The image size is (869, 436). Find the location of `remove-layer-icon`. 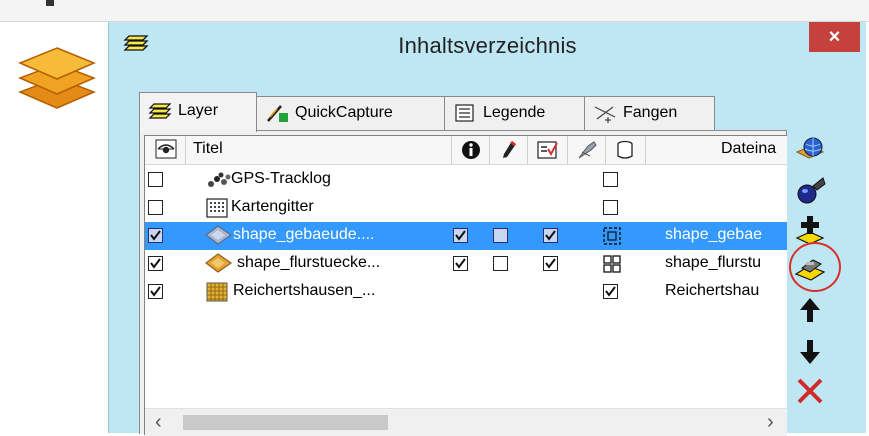

remove-layer-icon is located at coordinates (810, 391).